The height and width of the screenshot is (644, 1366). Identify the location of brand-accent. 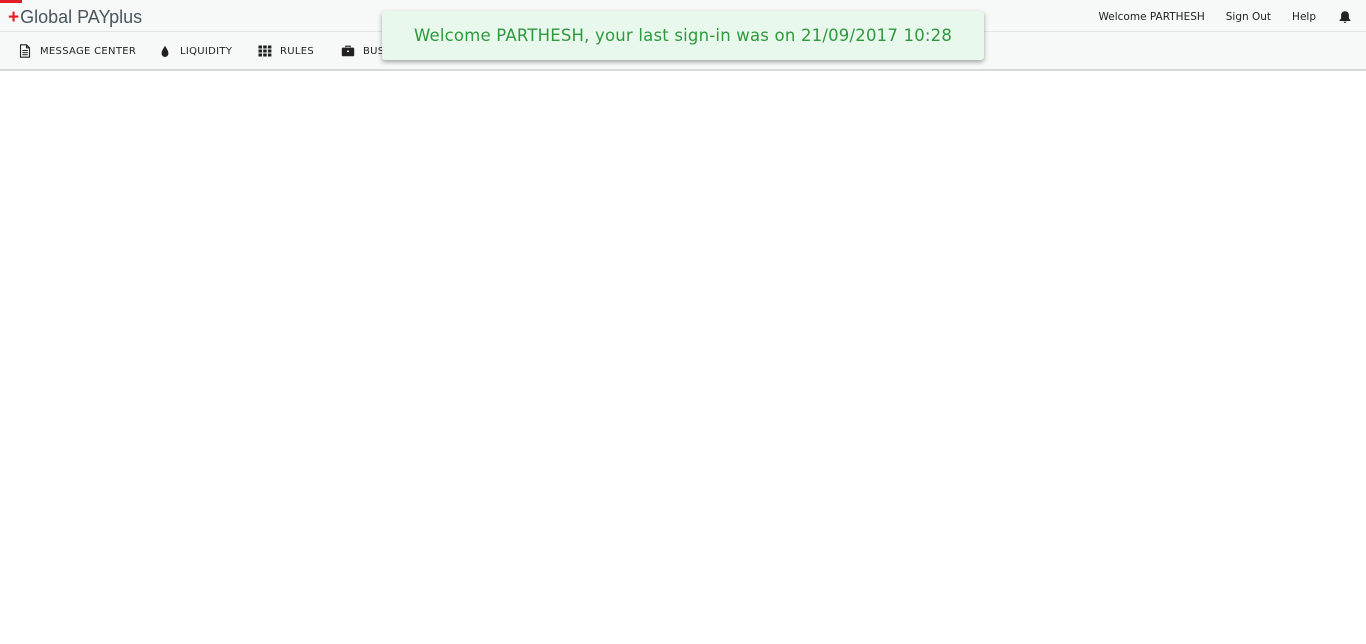
(11, 1).